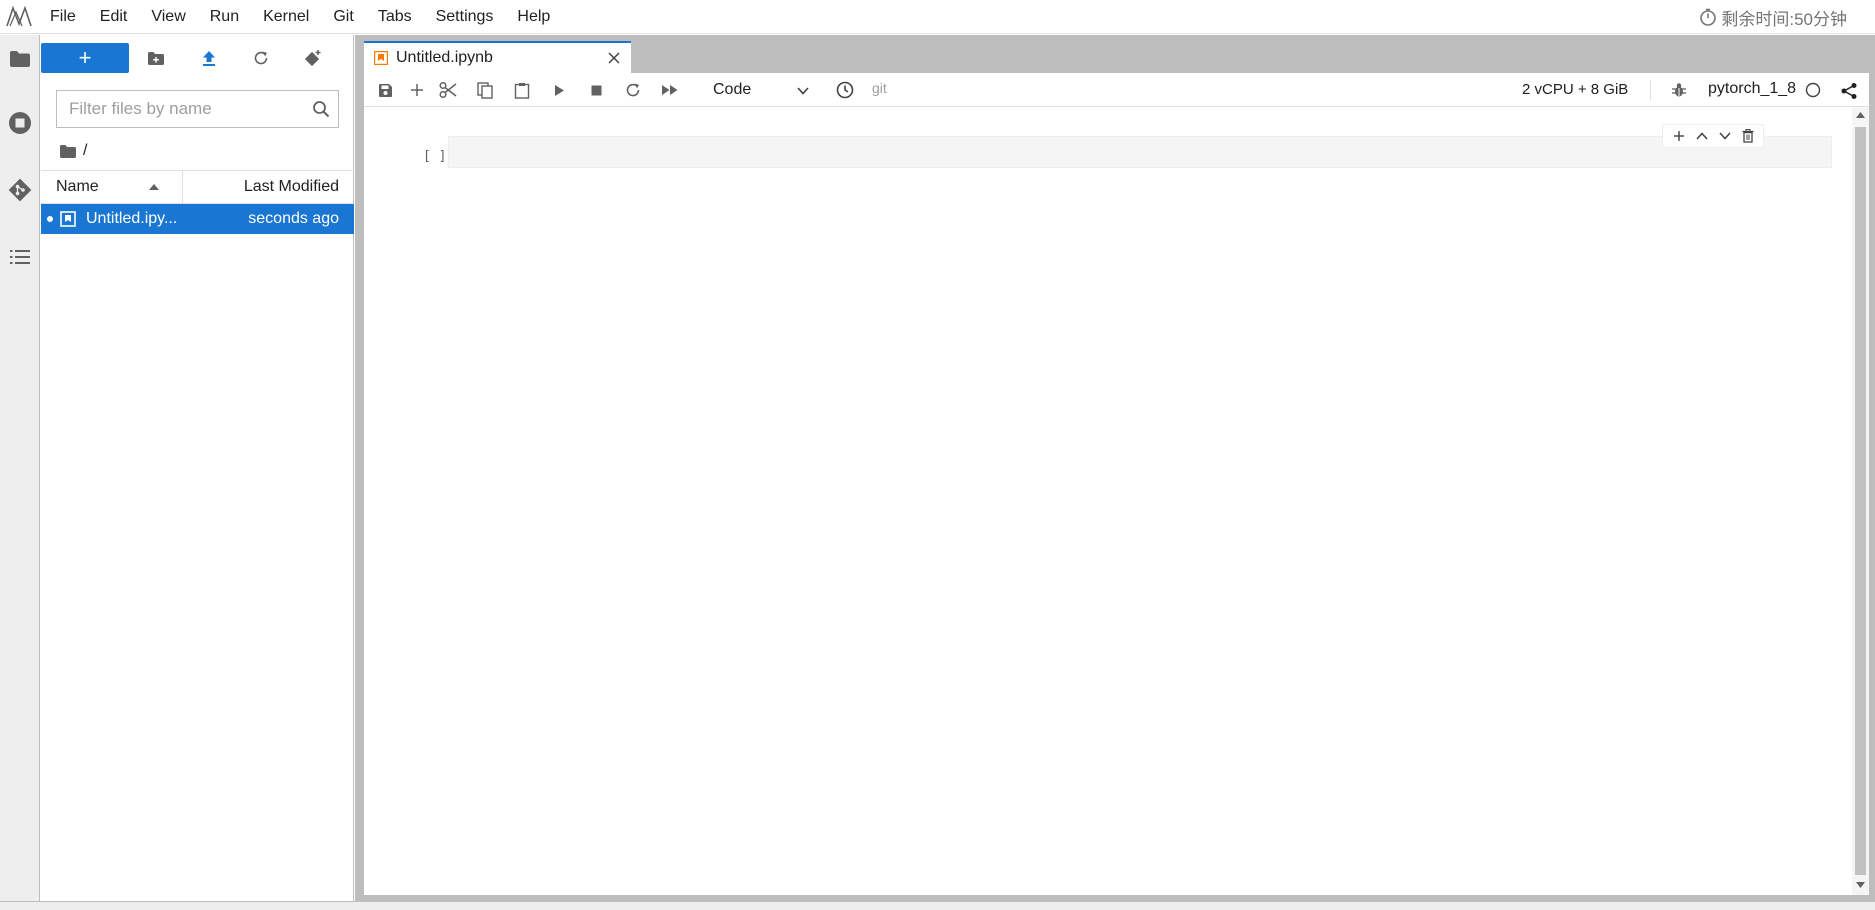  I want to click on cut-icon, so click(448, 90).